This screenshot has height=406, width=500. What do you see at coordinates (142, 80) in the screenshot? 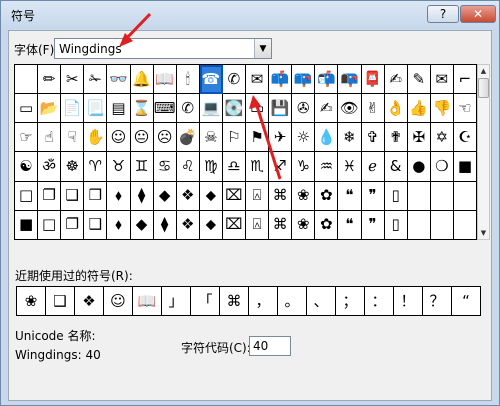
I see `symbol-cell: 🔔` at bounding box center [142, 80].